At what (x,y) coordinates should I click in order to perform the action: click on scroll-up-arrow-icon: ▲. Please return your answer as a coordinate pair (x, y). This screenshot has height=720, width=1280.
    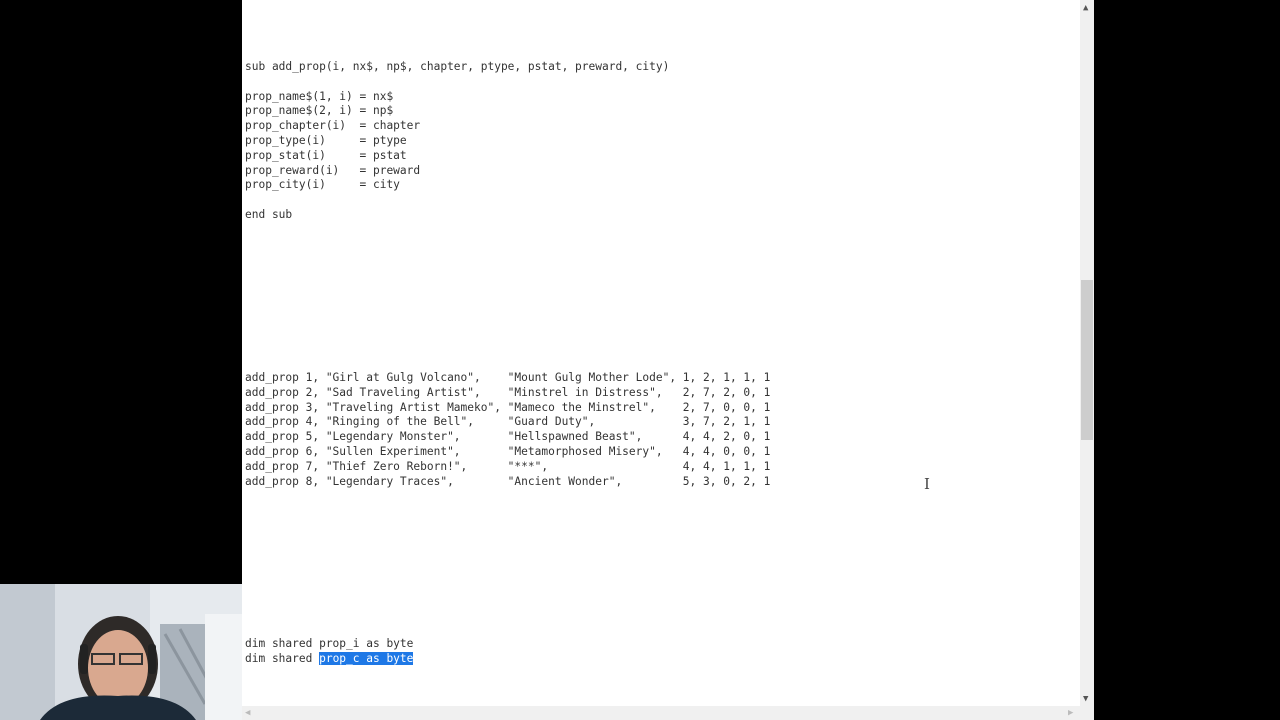
    Looking at the image, I should click on (1085, 8).